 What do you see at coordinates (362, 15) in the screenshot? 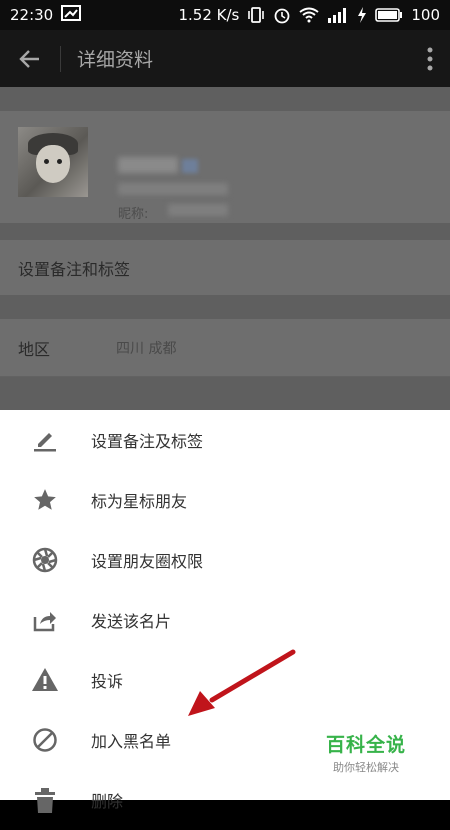
I see `charging-icon` at bounding box center [362, 15].